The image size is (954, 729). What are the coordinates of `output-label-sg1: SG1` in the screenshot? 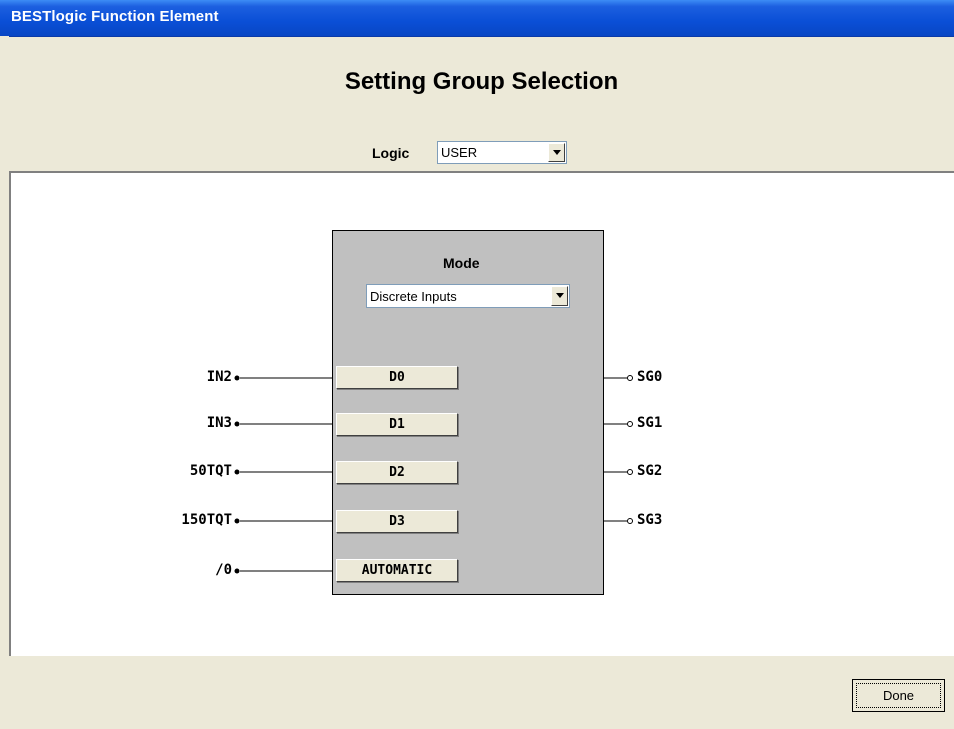 It's located at (650, 423).